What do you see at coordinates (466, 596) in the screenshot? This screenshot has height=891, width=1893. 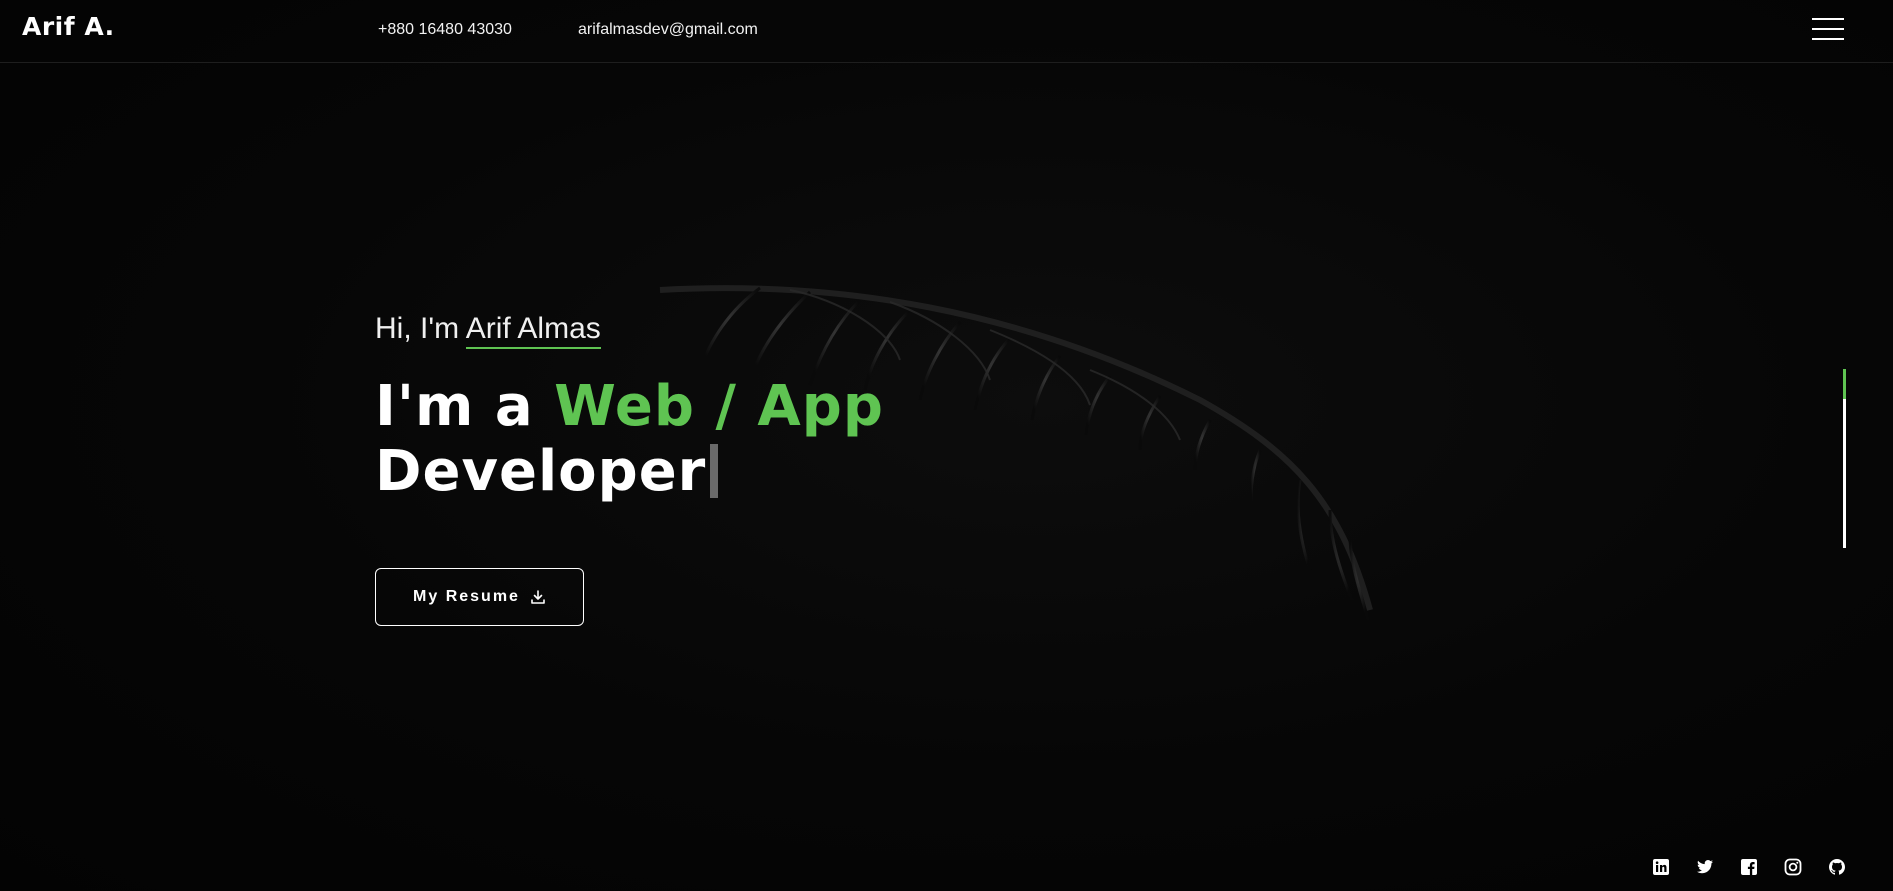 I see `resume-button-label: My Resume` at bounding box center [466, 596].